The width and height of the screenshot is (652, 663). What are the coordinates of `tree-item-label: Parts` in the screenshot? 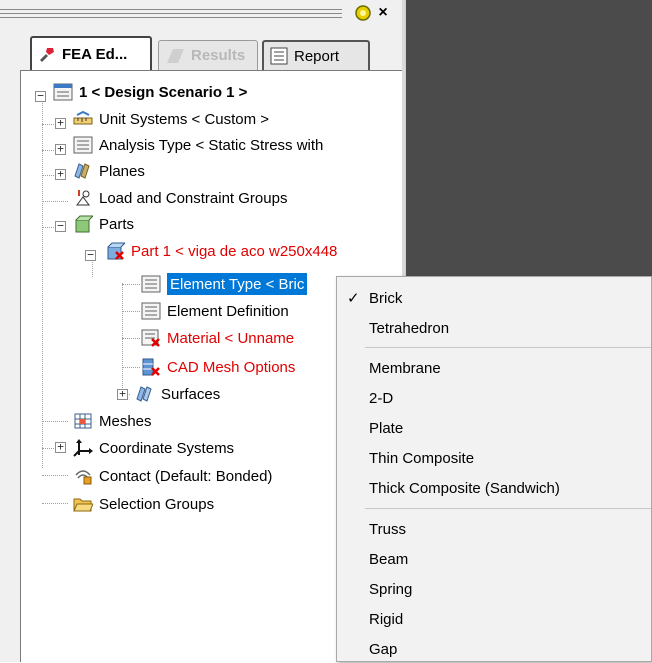 It's located at (117, 224).